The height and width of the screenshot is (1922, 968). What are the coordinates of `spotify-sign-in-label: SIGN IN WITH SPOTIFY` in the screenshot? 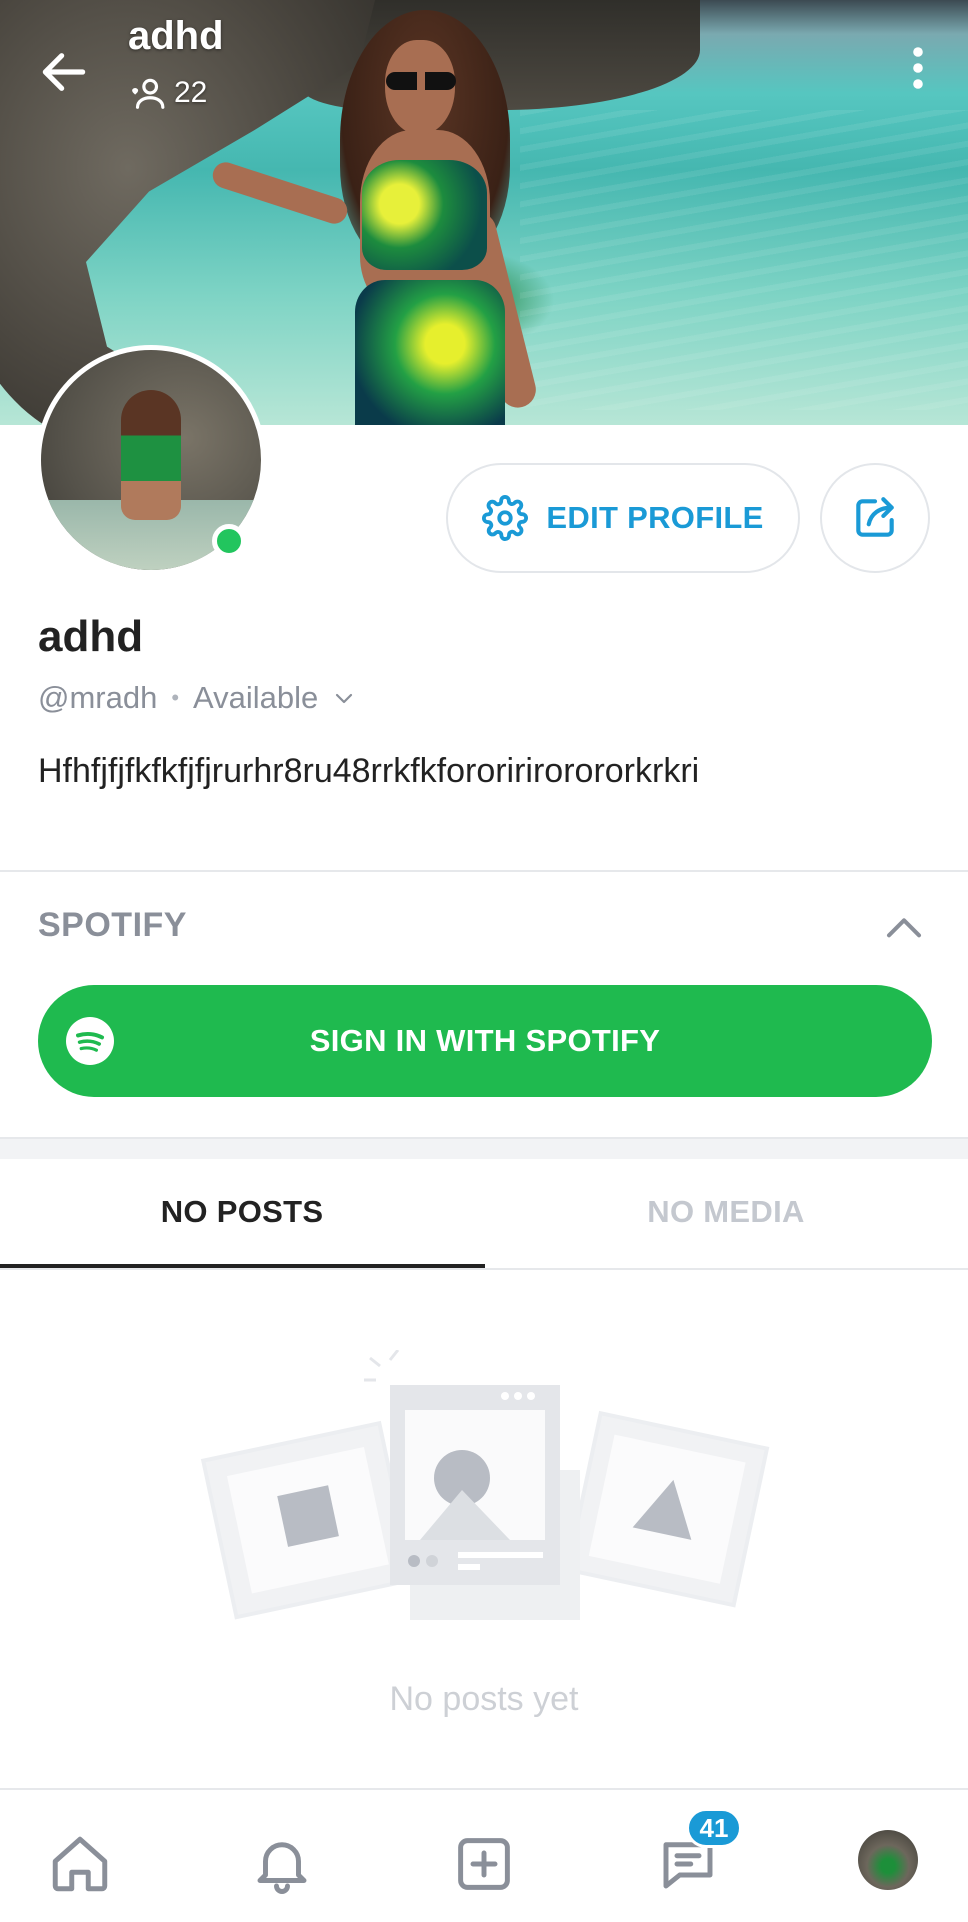 It's located at (485, 1040).